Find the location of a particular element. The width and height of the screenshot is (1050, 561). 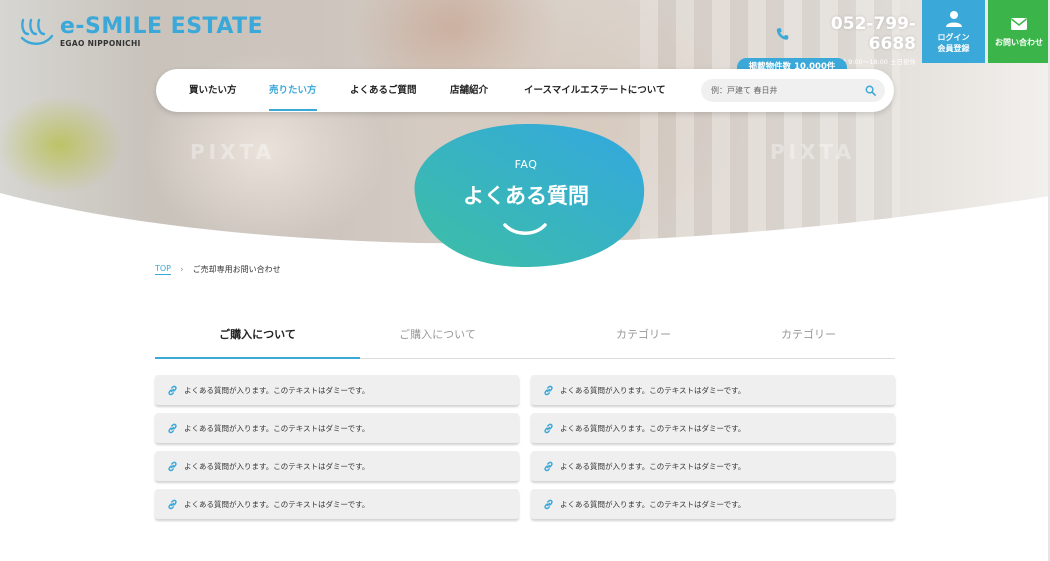

tab-category-2: カテゴリー is located at coordinates (808, 338).